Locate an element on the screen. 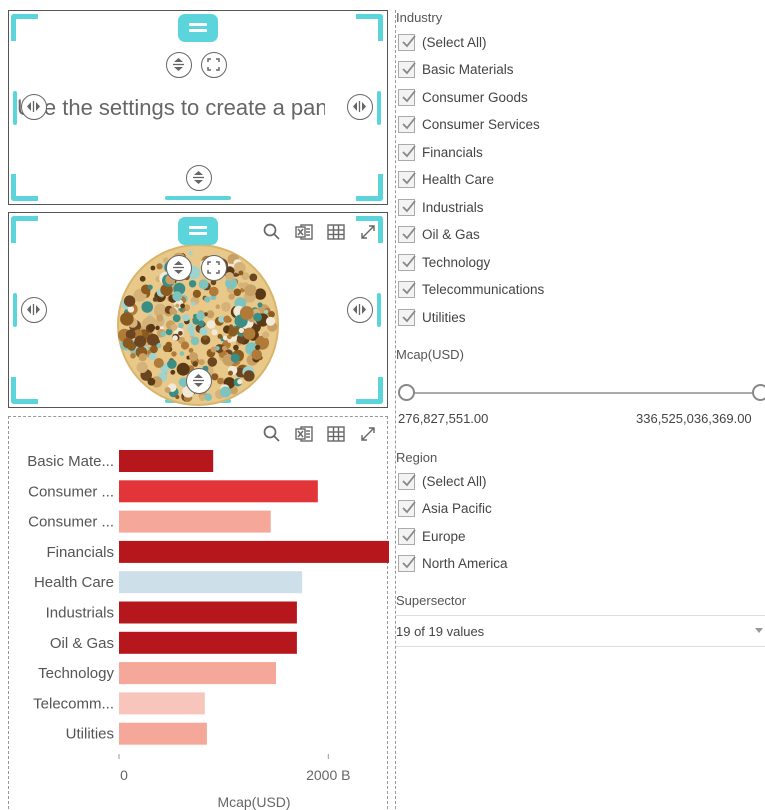  filter-option: Industrials is located at coordinates (441, 207).